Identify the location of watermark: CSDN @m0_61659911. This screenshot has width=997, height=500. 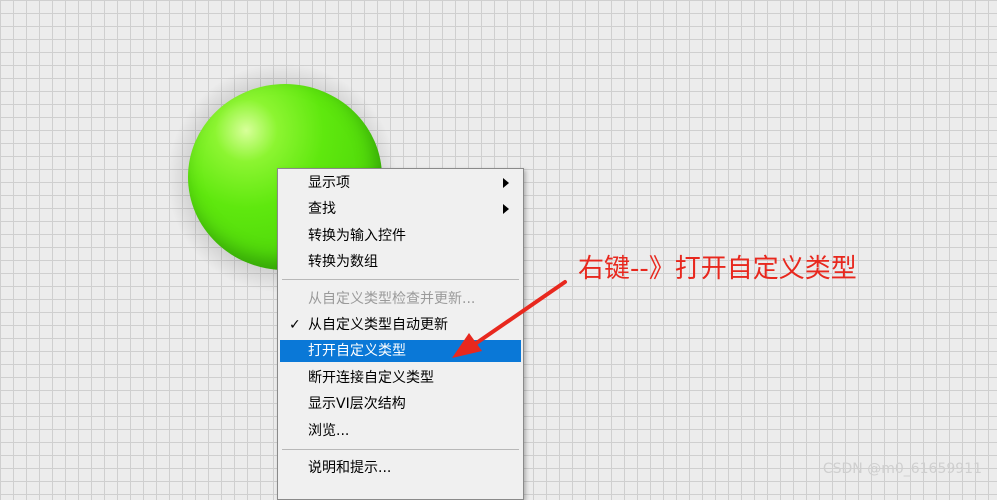
(902, 469).